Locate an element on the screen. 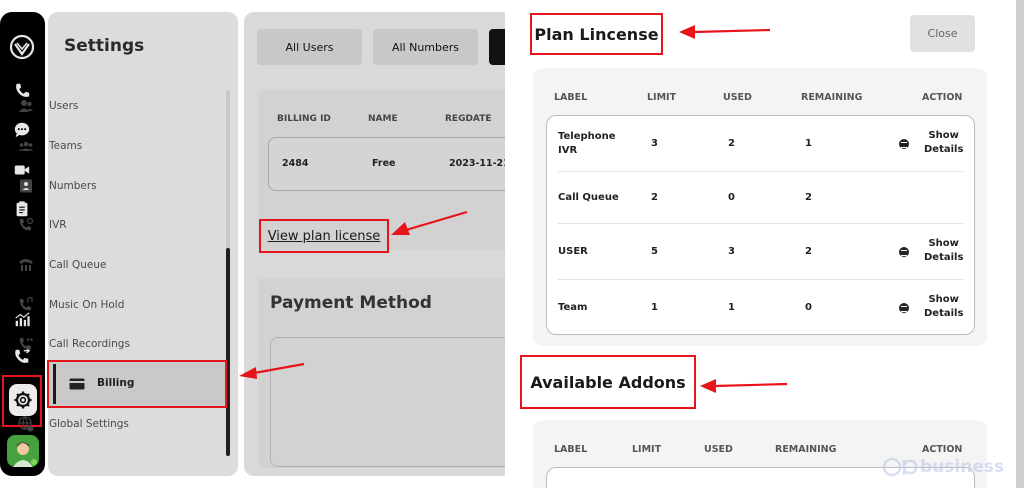  row-label-cell: Call Queue is located at coordinates (588, 197).